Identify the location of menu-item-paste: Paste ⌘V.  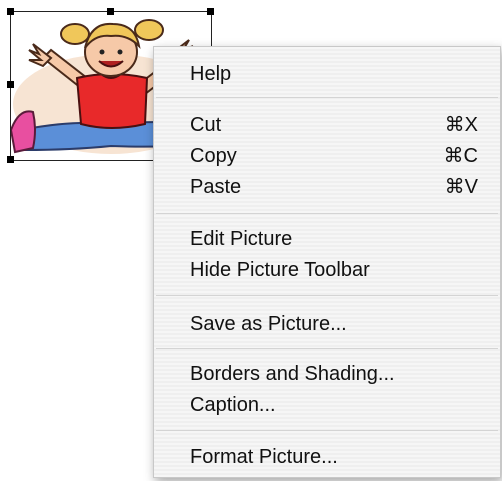
(335, 187).